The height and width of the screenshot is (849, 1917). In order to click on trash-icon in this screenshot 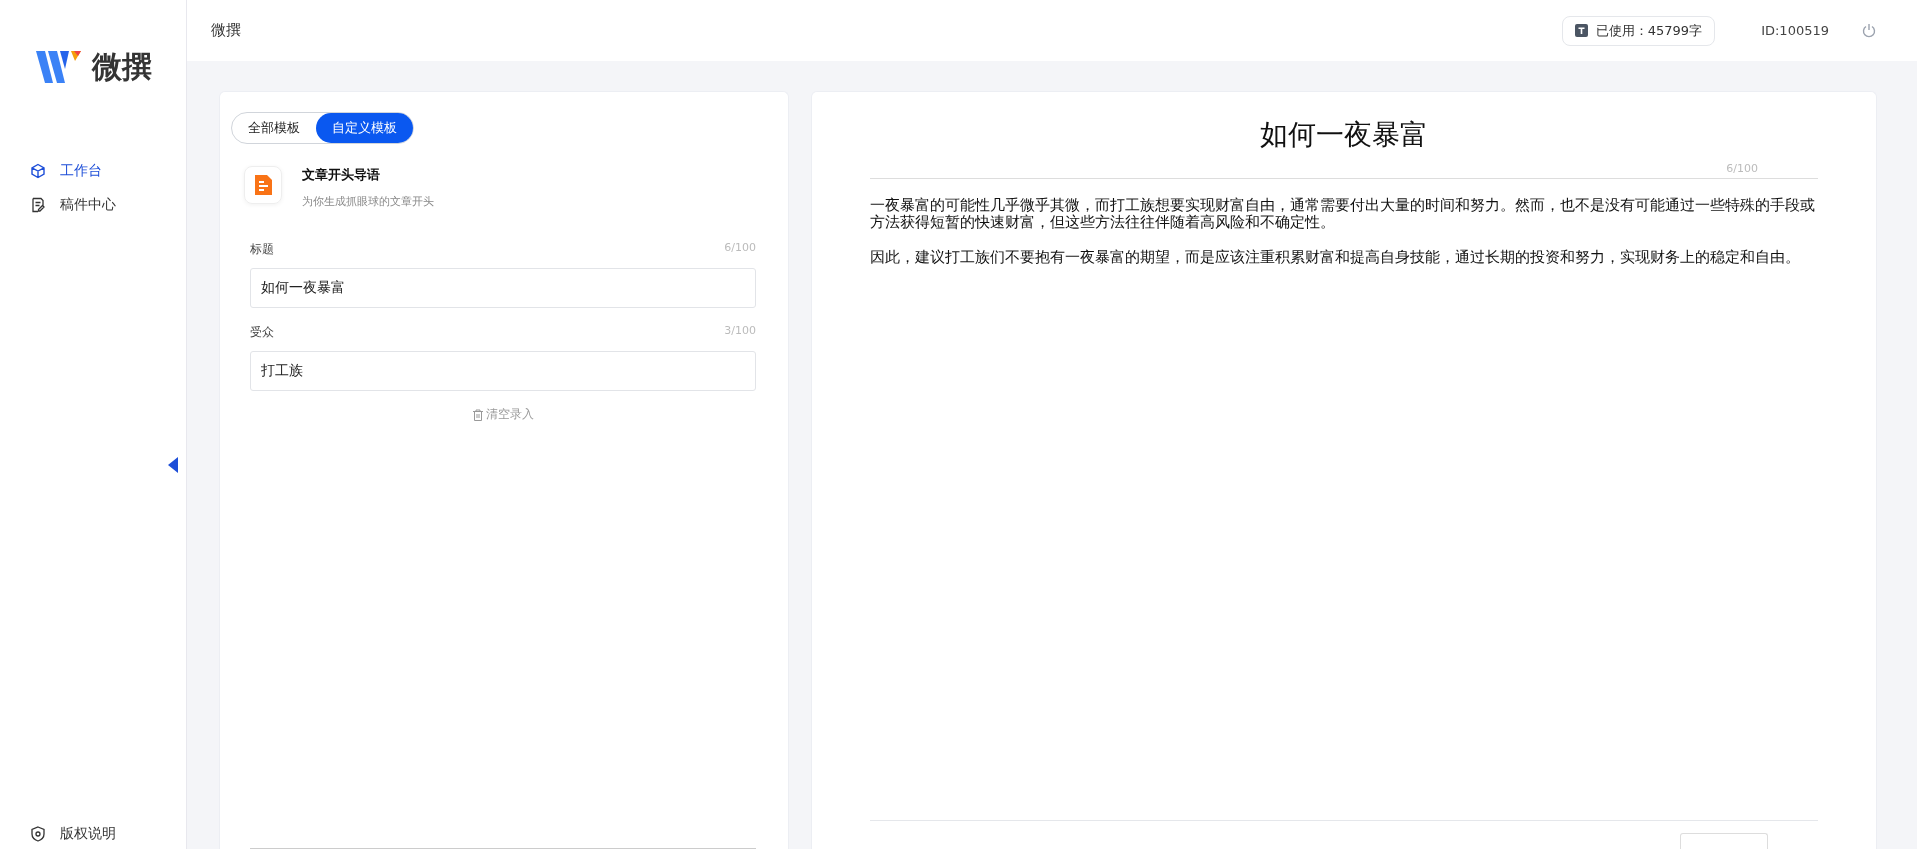, I will do `click(478, 414)`.